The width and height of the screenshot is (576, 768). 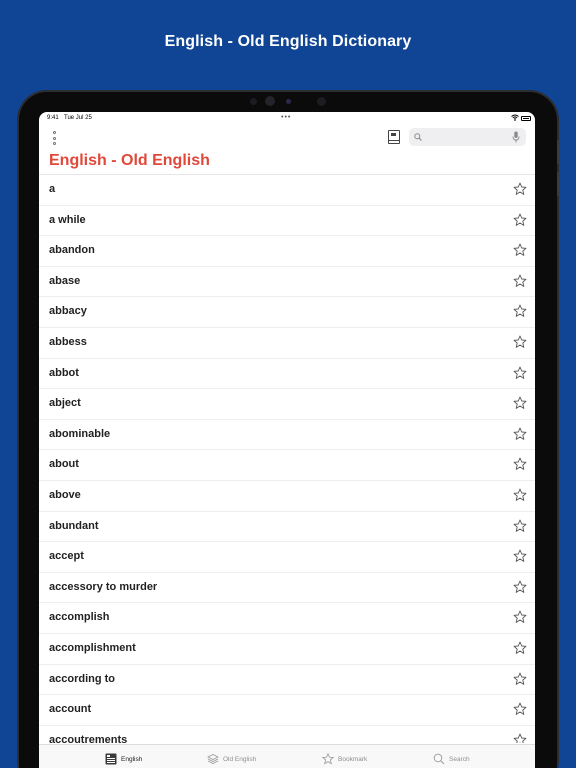 What do you see at coordinates (287, 756) in the screenshot?
I see `tab-bar: English Old English Bookmark Search` at bounding box center [287, 756].